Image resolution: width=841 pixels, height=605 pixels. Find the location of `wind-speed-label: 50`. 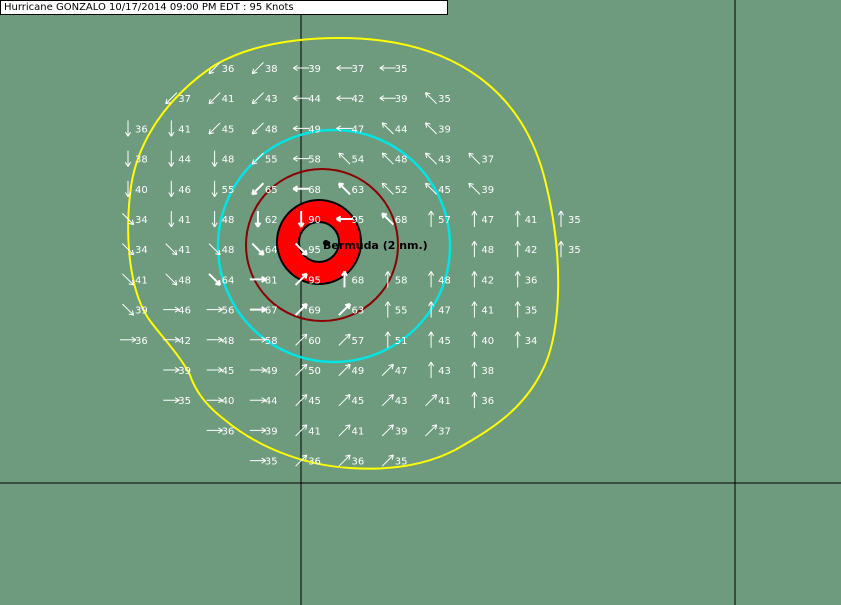

wind-speed-label: 50 is located at coordinates (314, 371).